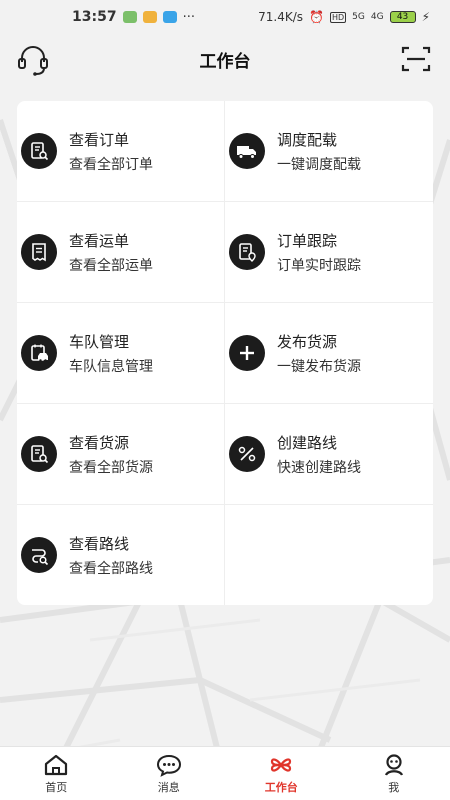 The image size is (450, 800). I want to click on view-routes-button: 查看路线 查看全部路线, so click(121, 555).